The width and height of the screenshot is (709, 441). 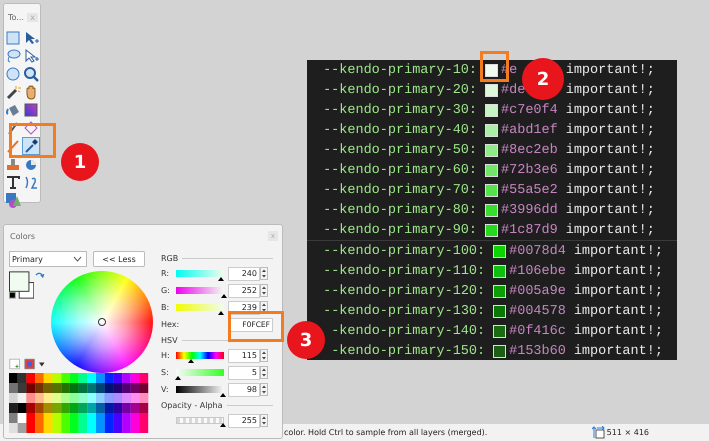 I want to click on channel-label: V:, so click(x=165, y=389).